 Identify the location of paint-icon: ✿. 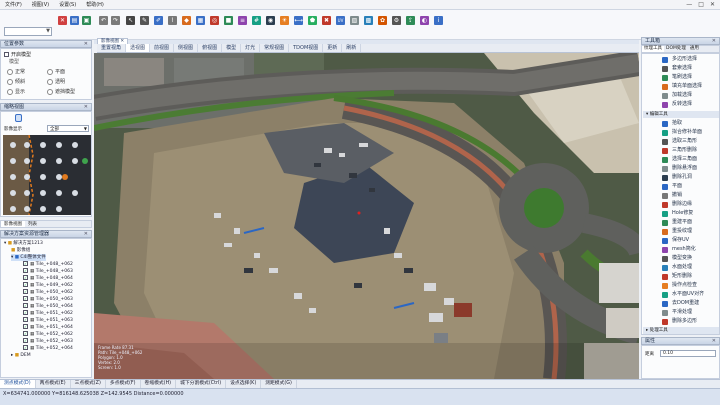
(382, 20).